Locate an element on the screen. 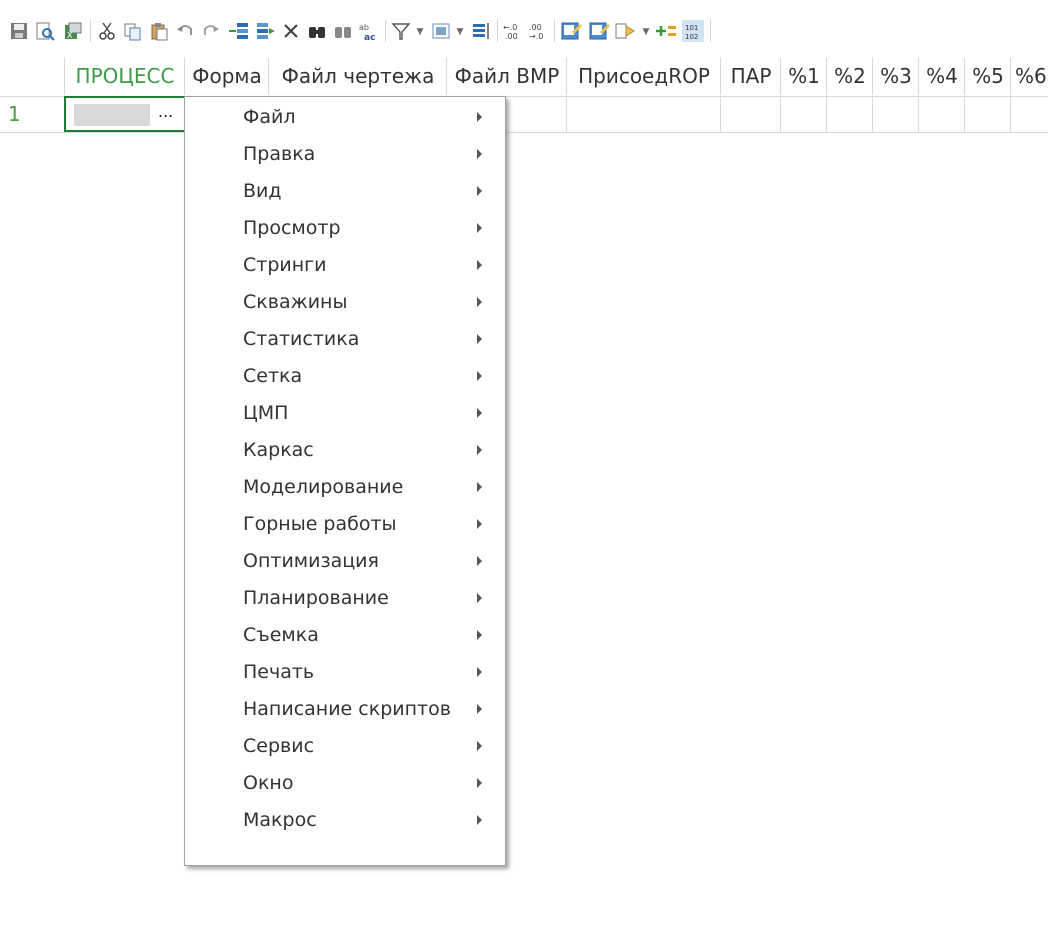  svg-text: 102 is located at coordinates (691, 37).